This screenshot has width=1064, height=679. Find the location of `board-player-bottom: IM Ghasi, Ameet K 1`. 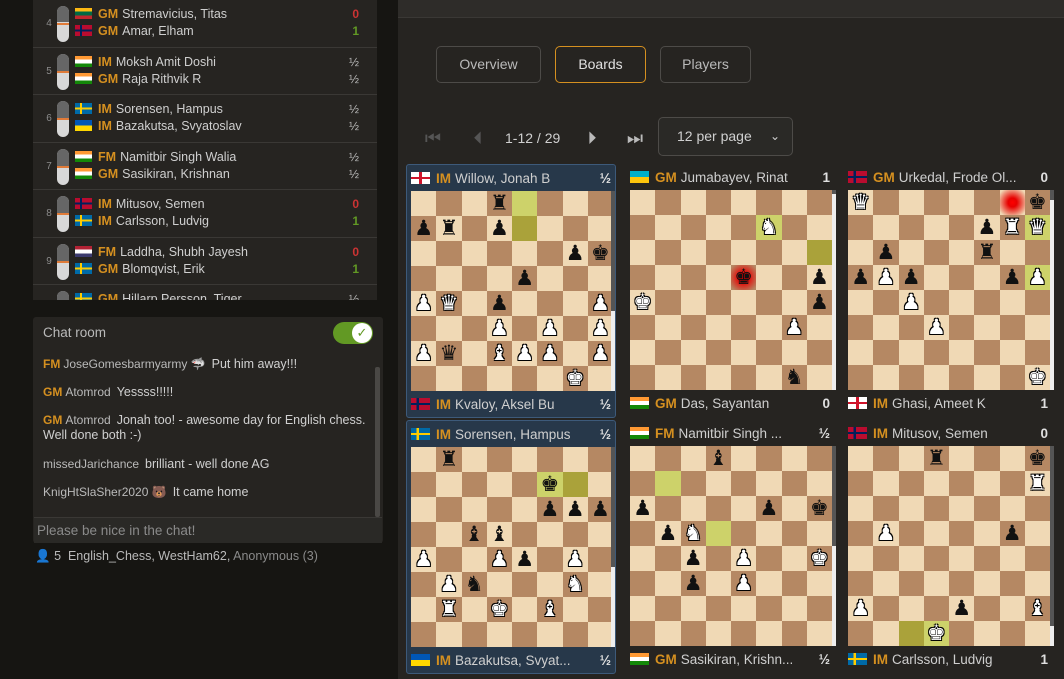

board-player-bottom: IM Ghasi, Ameet K 1 is located at coordinates (949, 404).